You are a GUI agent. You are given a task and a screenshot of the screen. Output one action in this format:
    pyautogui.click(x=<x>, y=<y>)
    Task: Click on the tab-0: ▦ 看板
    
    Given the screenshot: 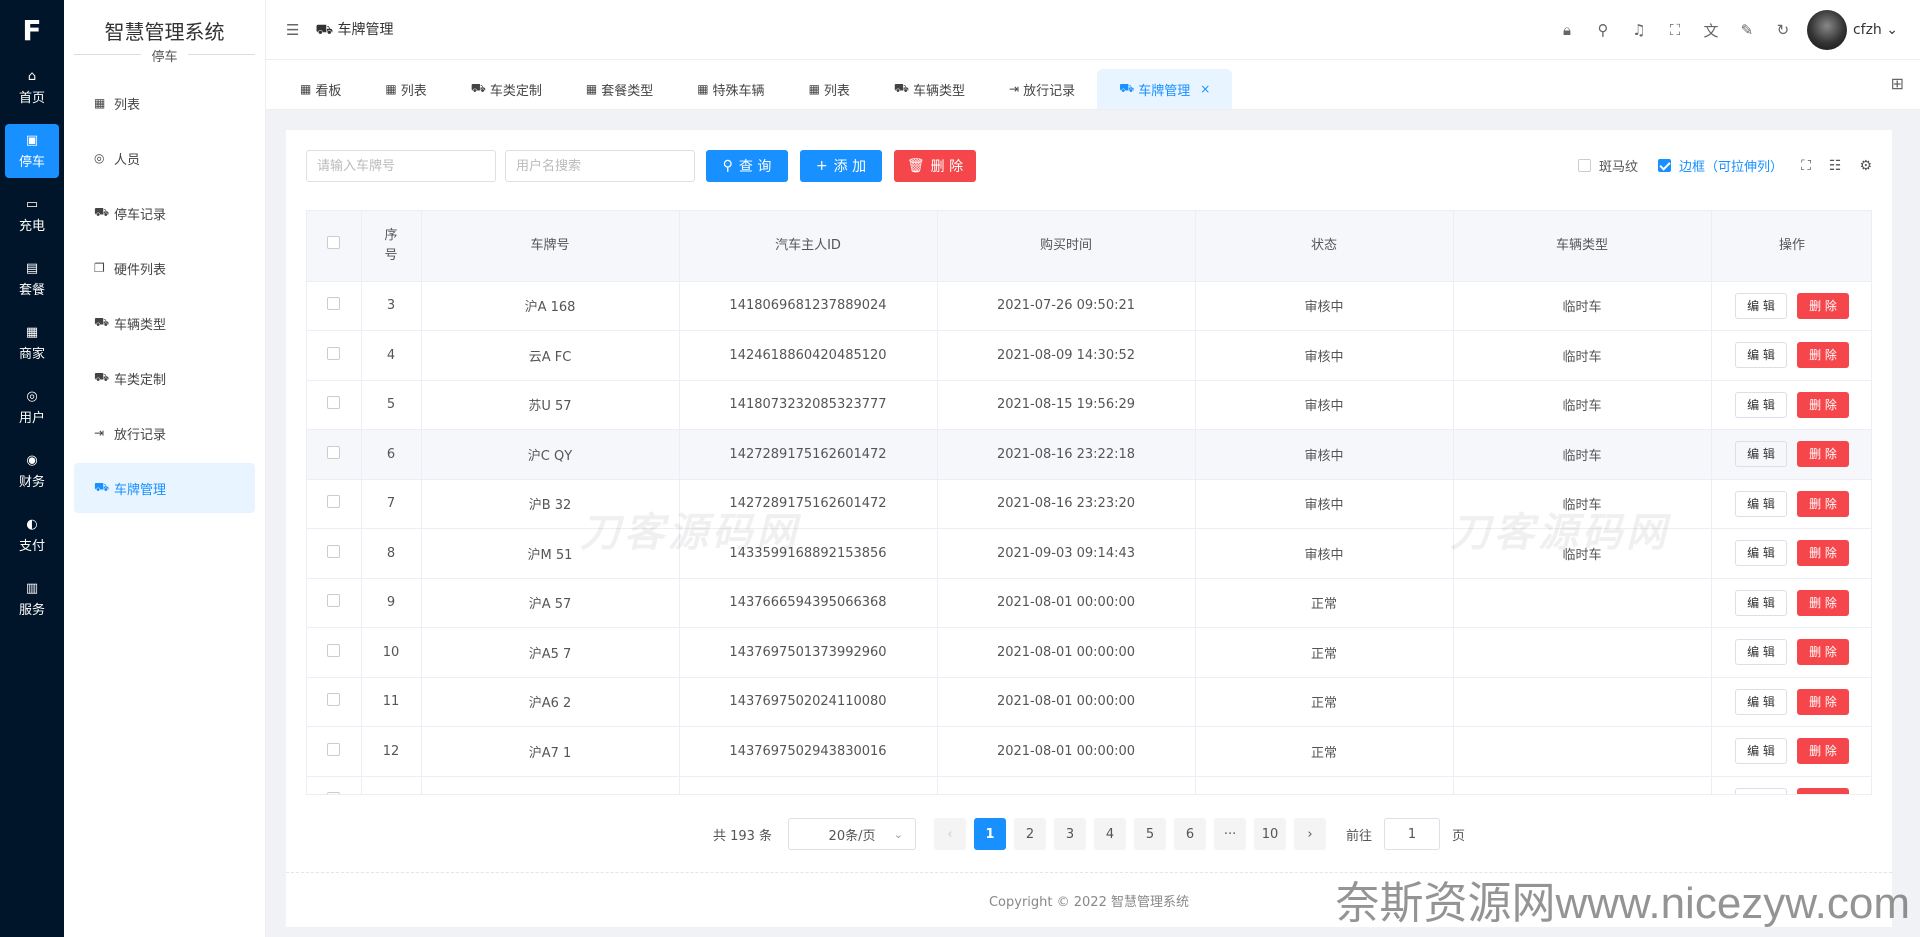 What is the action you would take?
    pyautogui.click(x=320, y=89)
    